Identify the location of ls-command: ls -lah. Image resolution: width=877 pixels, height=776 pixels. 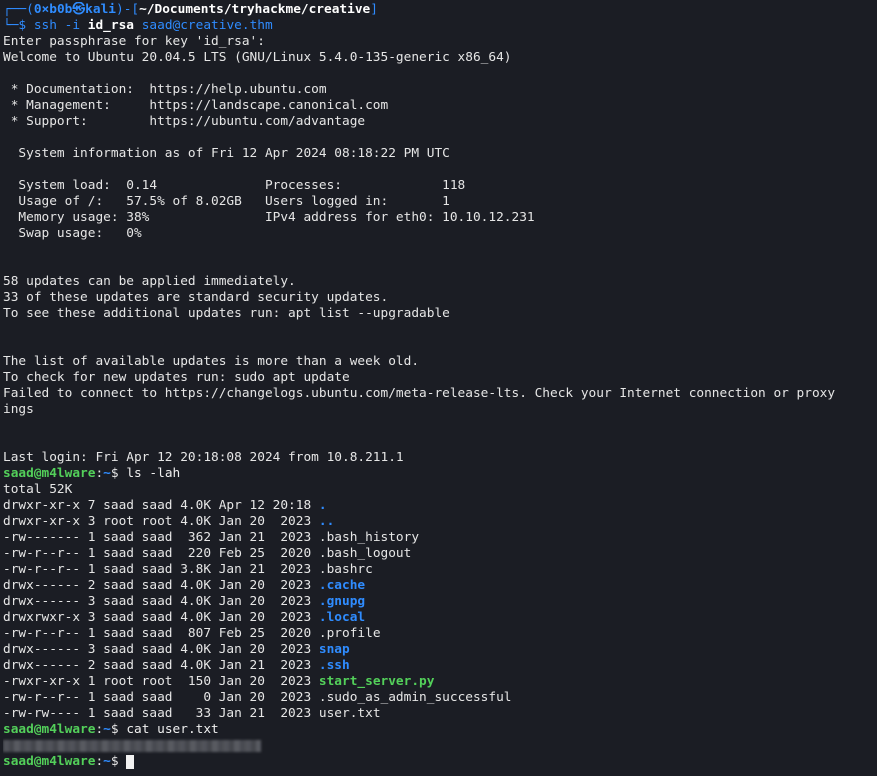
(153, 473).